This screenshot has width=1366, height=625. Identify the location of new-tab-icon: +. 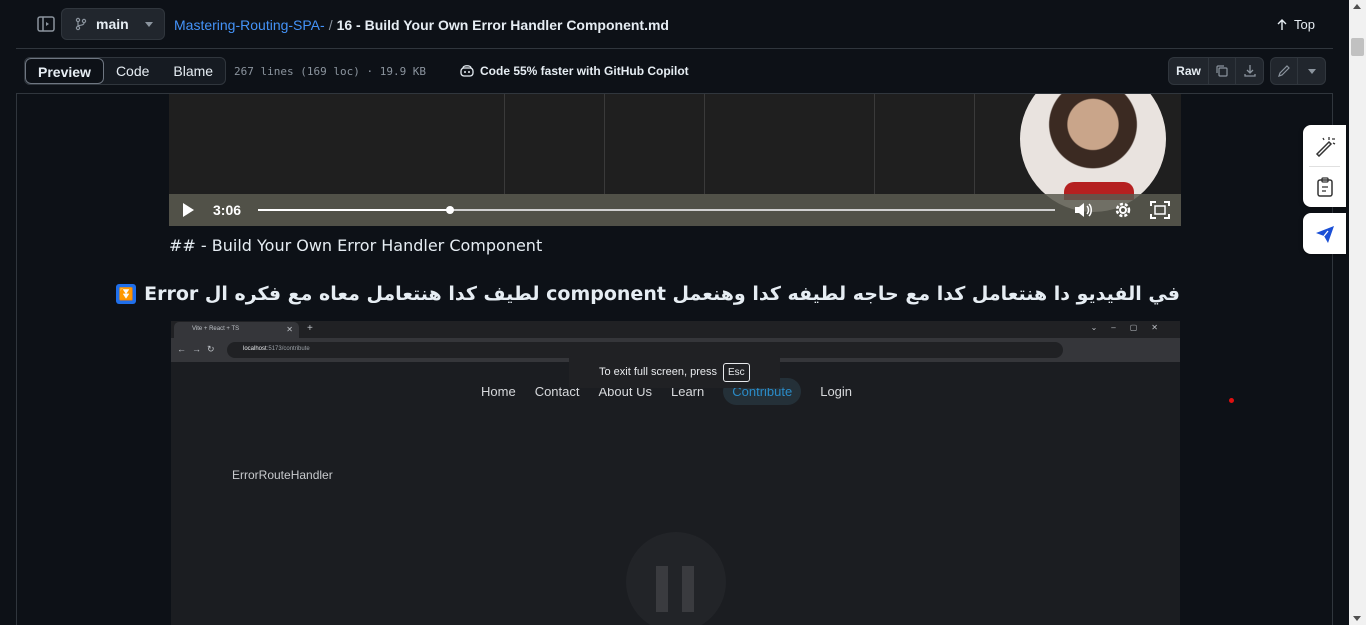
(310, 328).